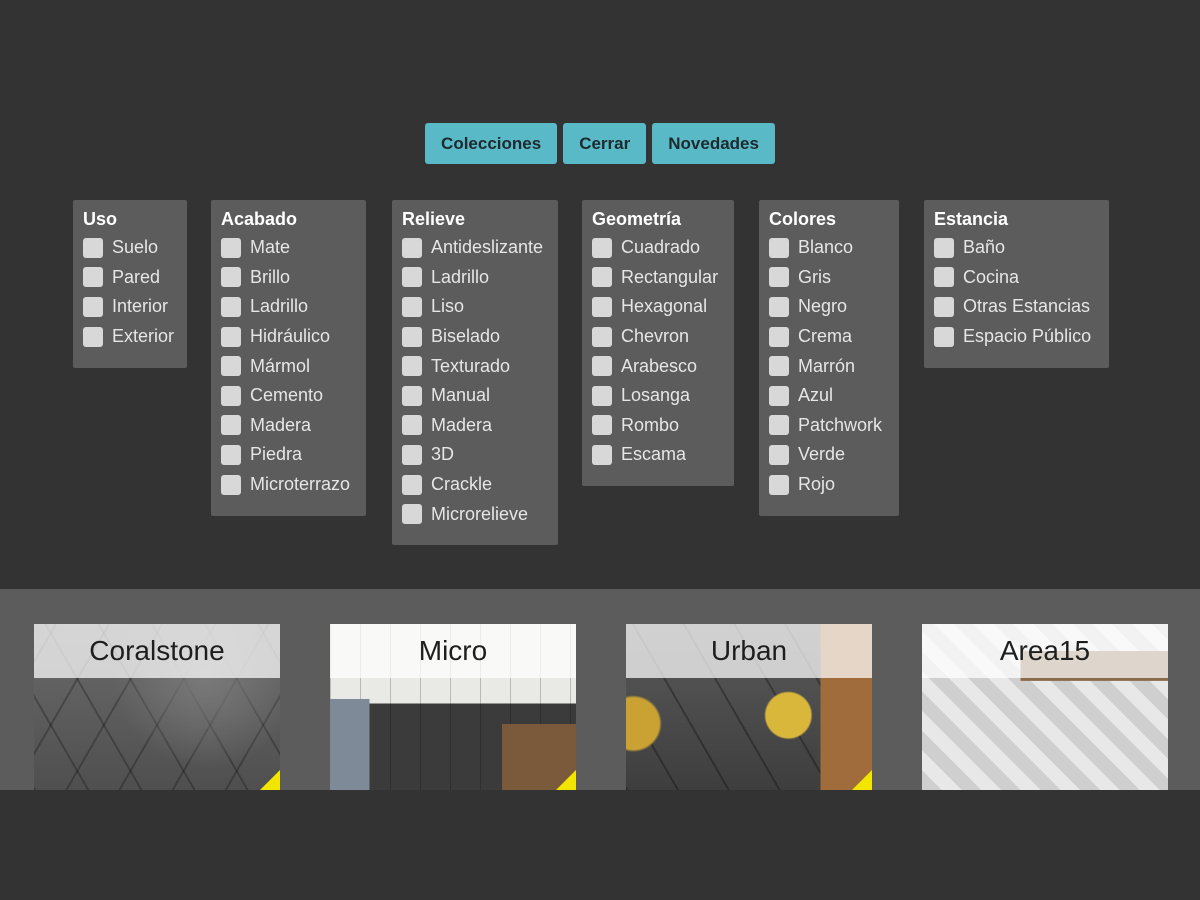  What do you see at coordinates (991, 276) in the screenshot?
I see `option-label: Cocina` at bounding box center [991, 276].